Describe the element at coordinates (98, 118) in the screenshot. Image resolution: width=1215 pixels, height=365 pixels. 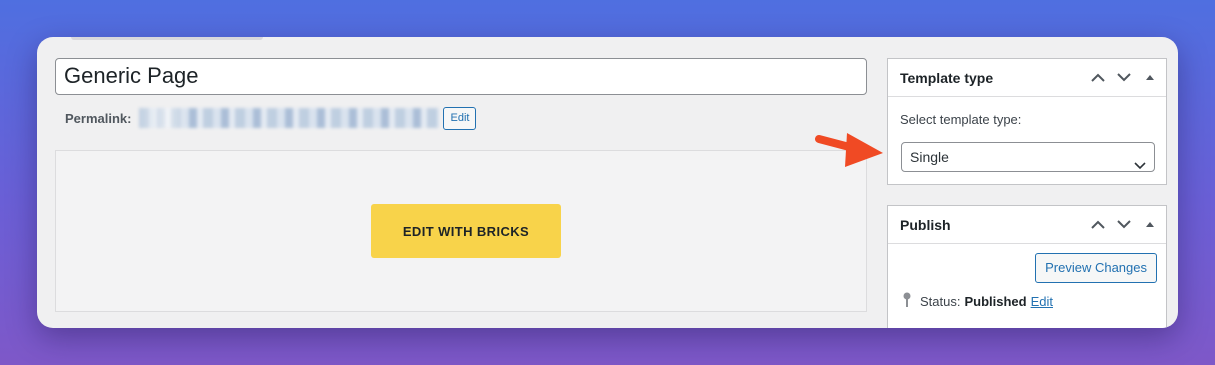
I see `permalink-label: Permalink:` at that location.